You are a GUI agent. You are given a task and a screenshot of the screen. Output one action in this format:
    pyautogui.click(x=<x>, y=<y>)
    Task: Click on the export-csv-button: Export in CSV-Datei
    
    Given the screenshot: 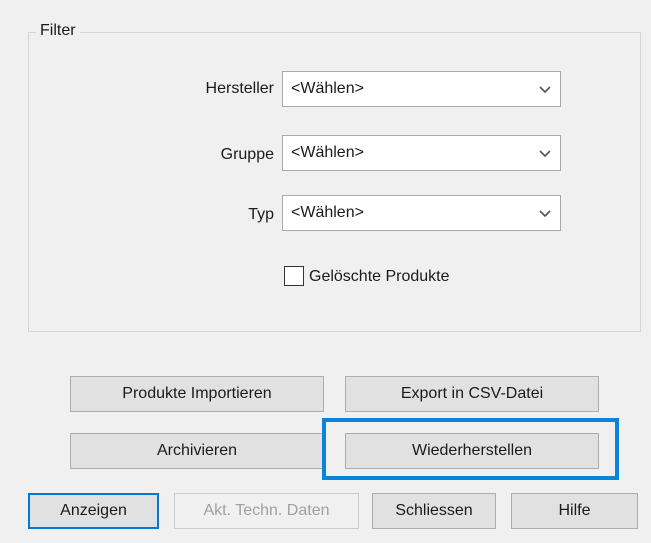 What is the action you would take?
    pyautogui.click(x=472, y=394)
    